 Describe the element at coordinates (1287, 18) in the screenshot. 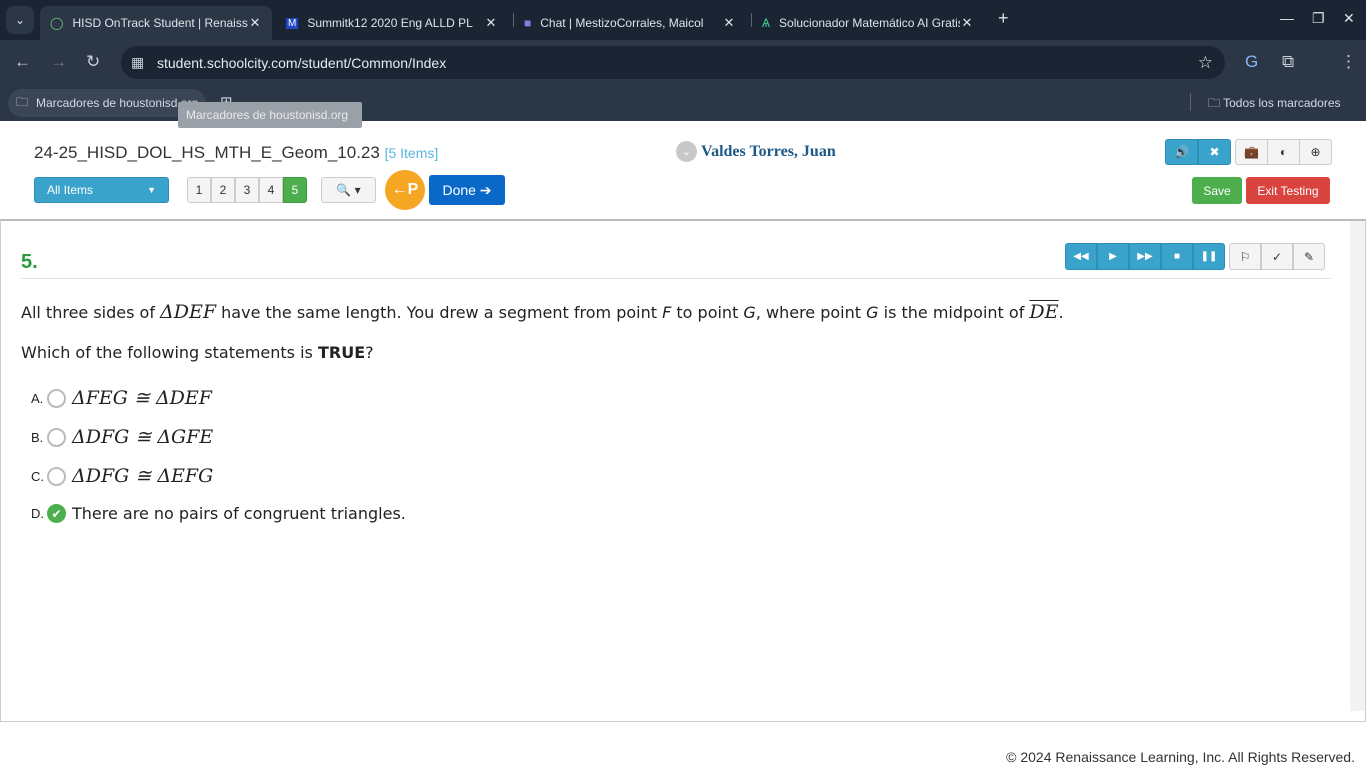

I see `minimize-button: —` at that location.